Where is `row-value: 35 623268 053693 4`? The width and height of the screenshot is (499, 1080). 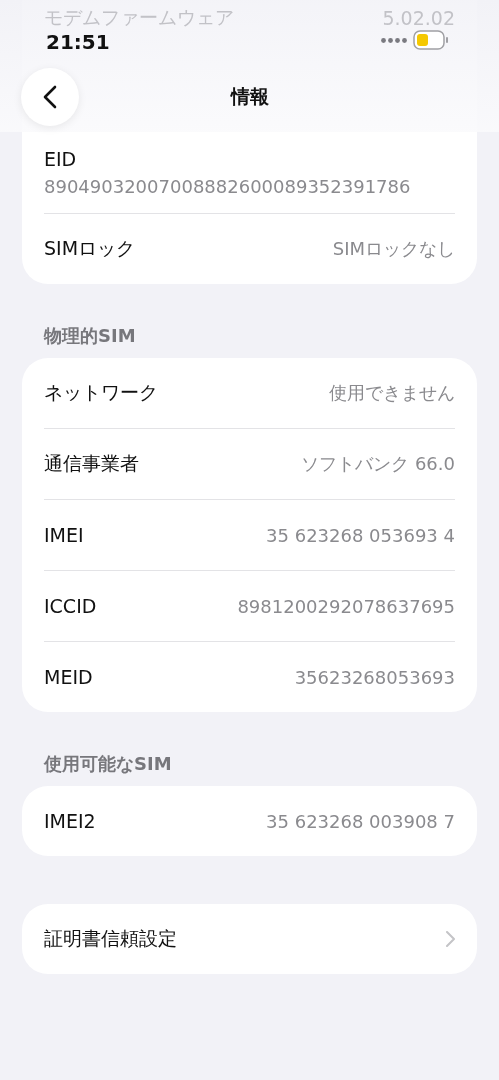
row-value: 35 623268 053693 4 is located at coordinates (360, 535).